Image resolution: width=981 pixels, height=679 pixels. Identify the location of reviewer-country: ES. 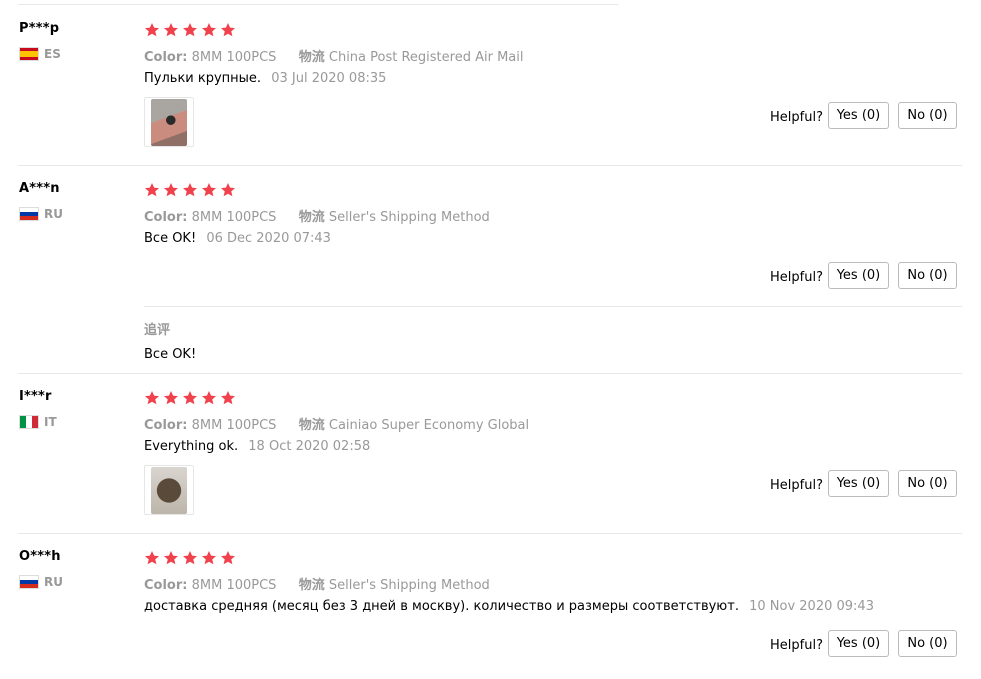
(40, 54).